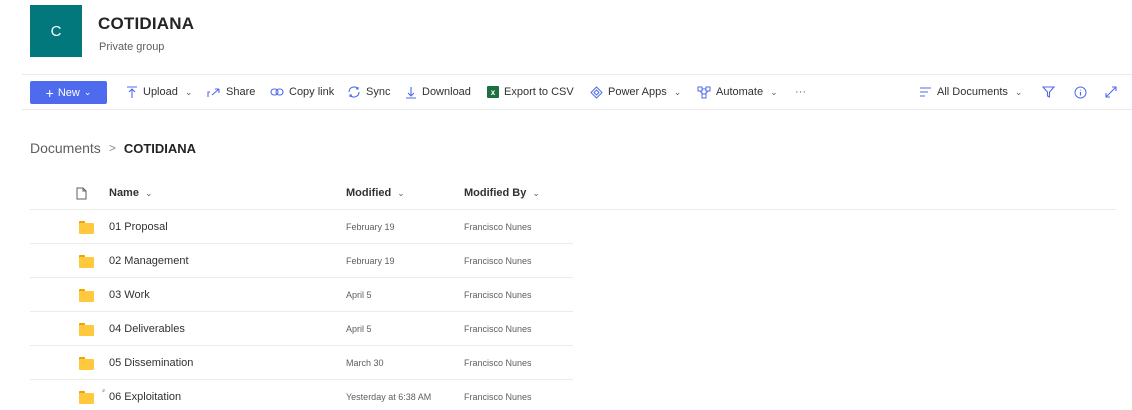  I want to click on new-item-indicator-icon: ⸗, so click(103, 390).